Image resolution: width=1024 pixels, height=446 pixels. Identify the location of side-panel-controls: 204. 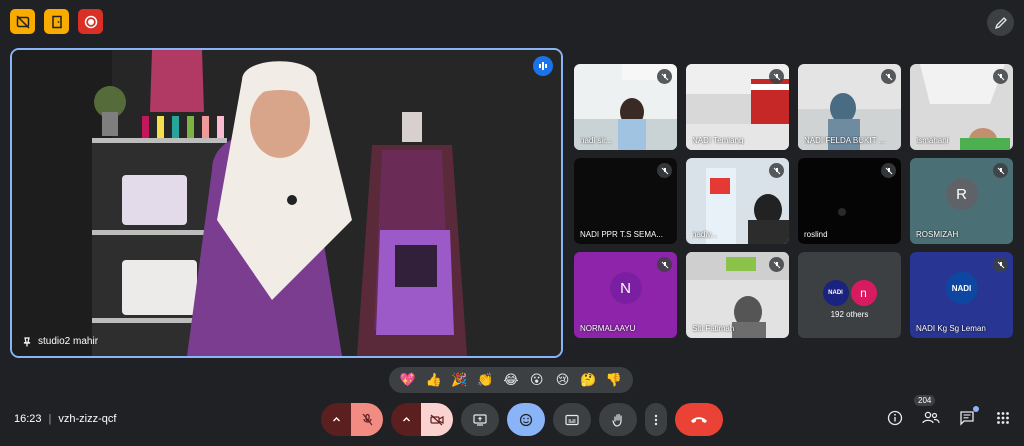
(949, 412).